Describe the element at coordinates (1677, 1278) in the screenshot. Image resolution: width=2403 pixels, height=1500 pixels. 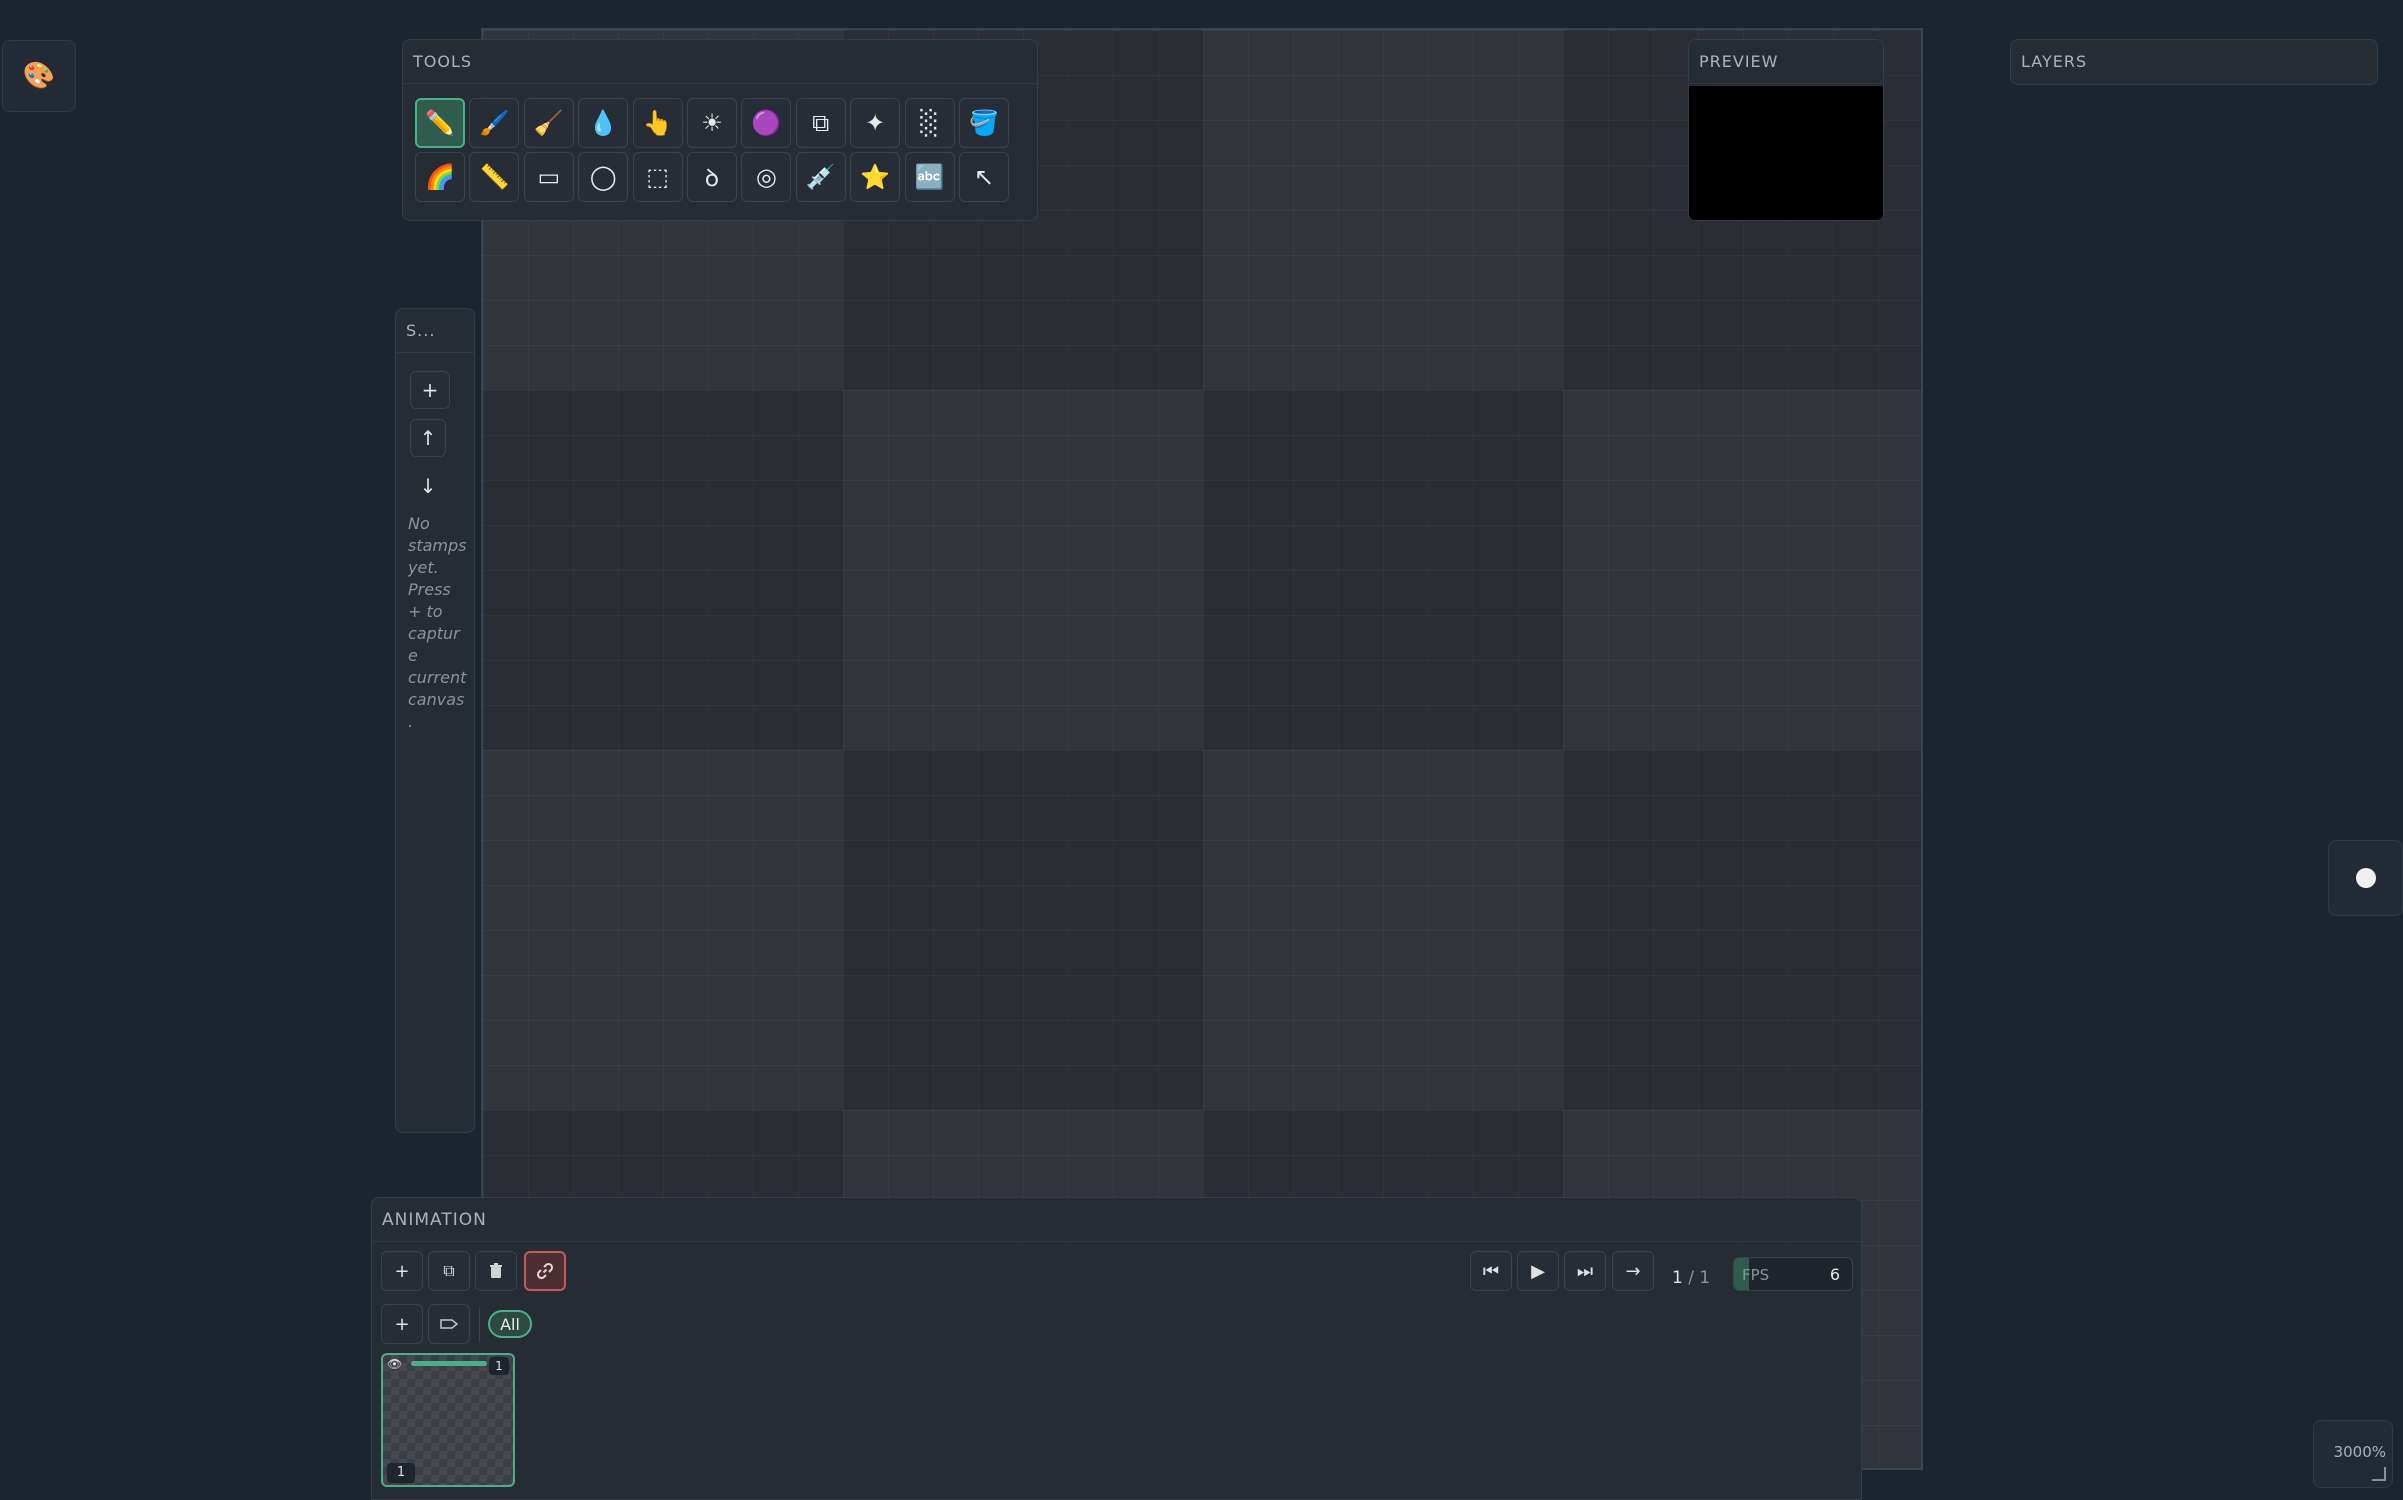
I see `current-frame: 1` at that location.